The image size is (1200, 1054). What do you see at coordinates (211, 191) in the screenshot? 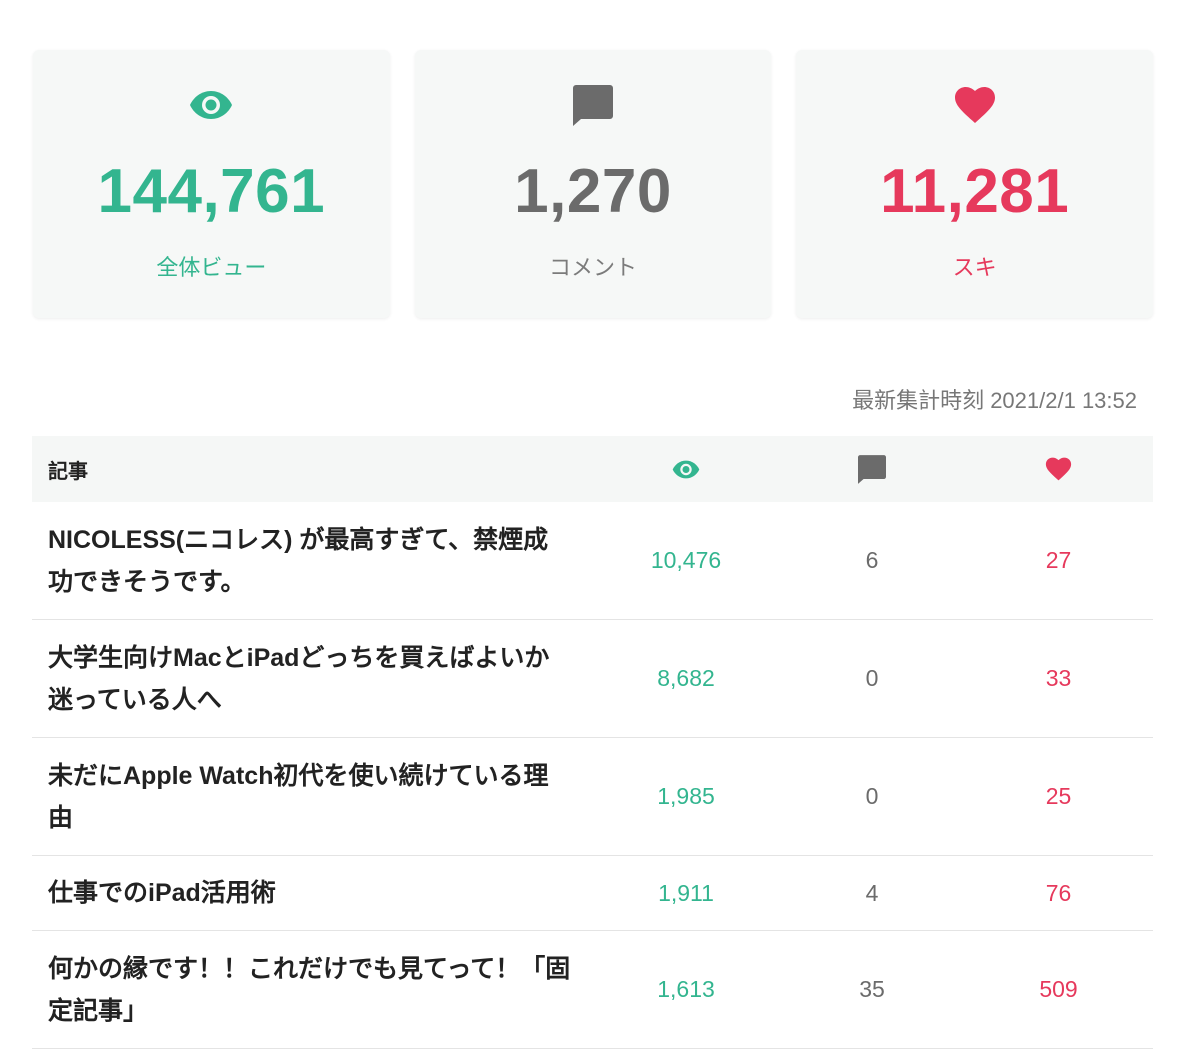
I see `total-views-value: 144,761` at bounding box center [211, 191].